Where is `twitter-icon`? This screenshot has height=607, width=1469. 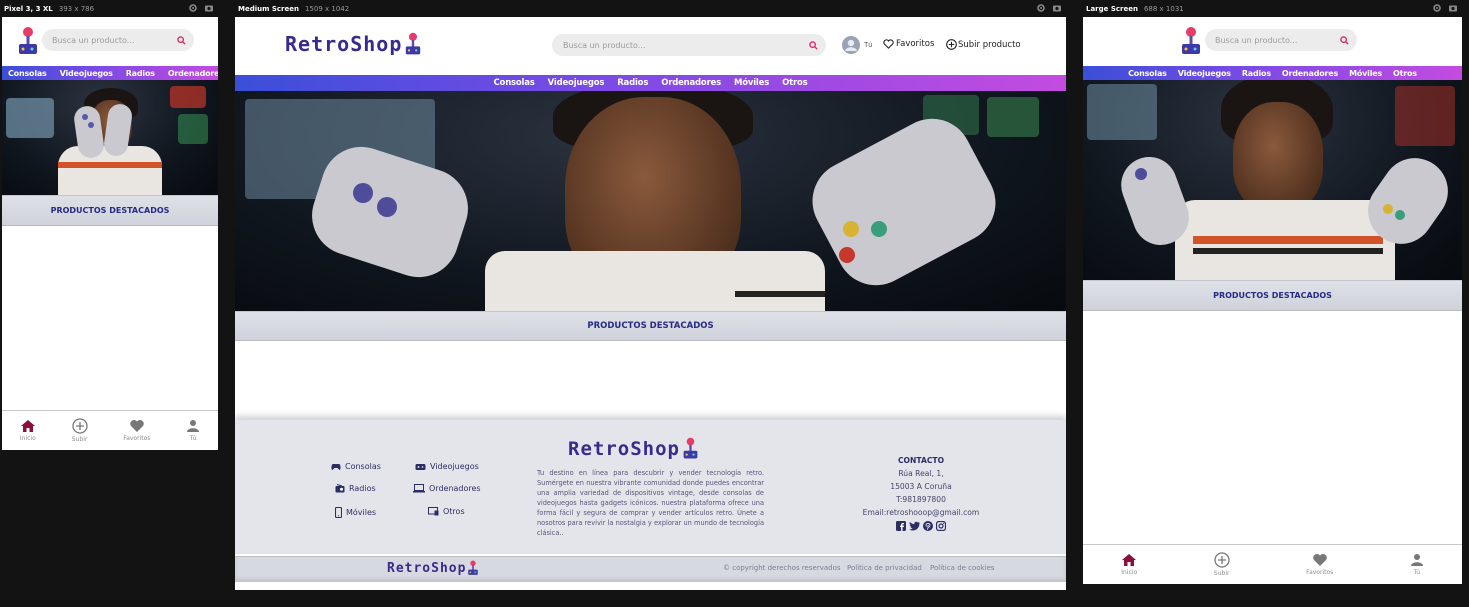 twitter-icon is located at coordinates (914, 526).